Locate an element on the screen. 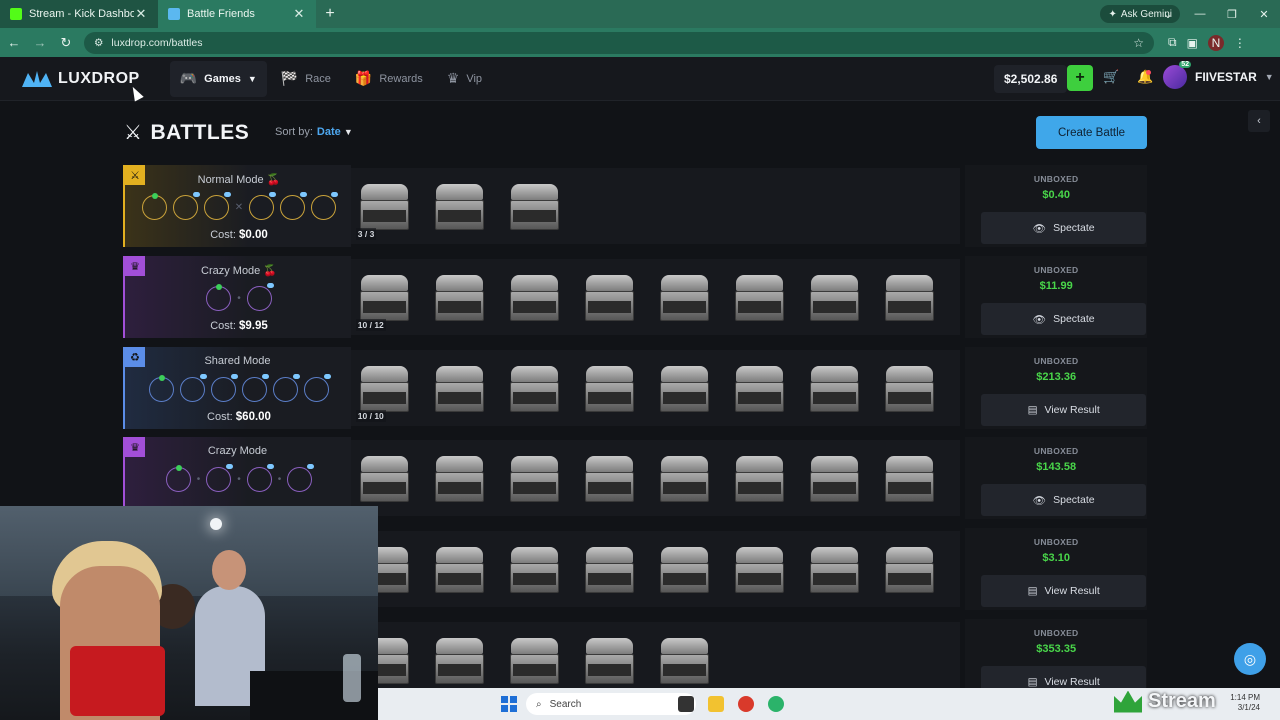  close-window-icon: ✕ is located at coordinates (1264, 14).